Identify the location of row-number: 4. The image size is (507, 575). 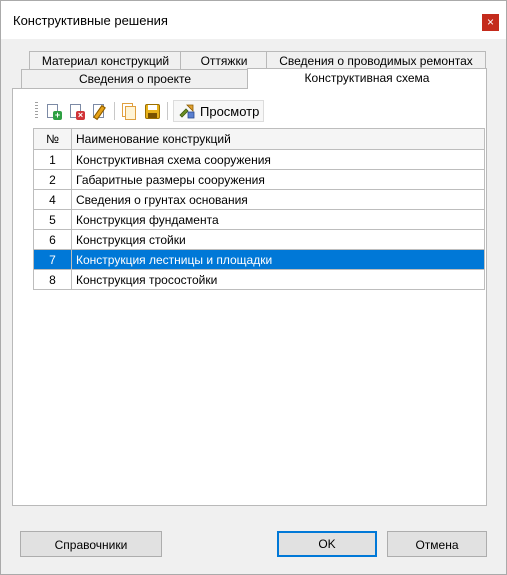
(52, 199).